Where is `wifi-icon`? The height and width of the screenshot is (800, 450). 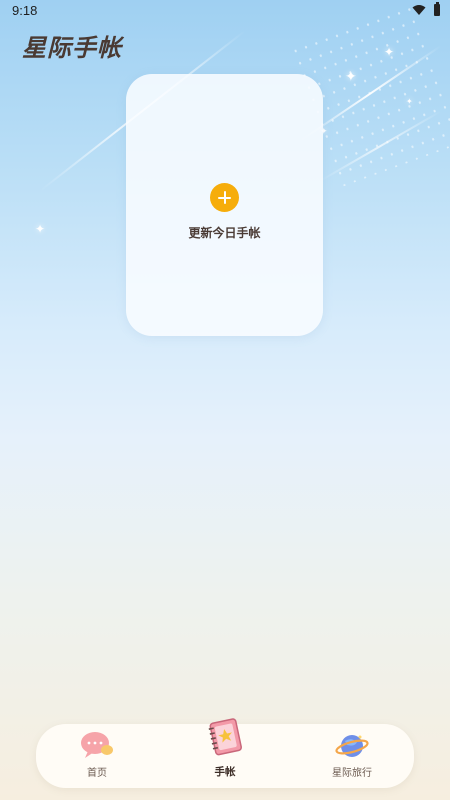 wifi-icon is located at coordinates (419, 10).